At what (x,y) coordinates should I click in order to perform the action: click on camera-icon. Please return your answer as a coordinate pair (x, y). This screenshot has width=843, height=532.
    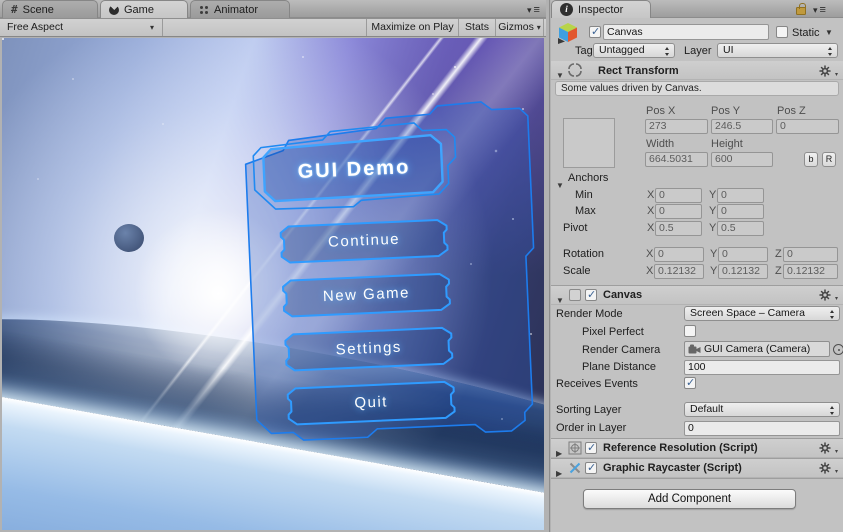
    Looking at the image, I should click on (694, 349).